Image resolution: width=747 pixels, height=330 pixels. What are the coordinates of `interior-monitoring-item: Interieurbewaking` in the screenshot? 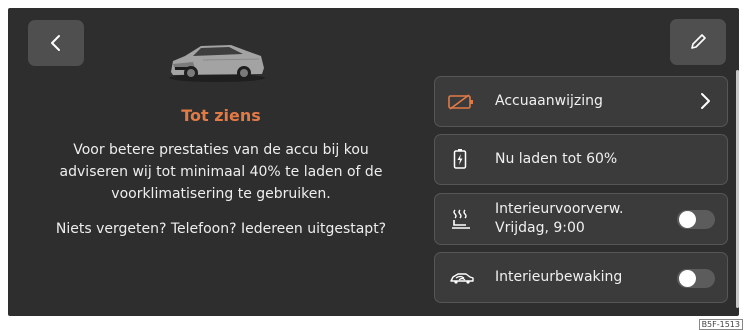 It's located at (581, 277).